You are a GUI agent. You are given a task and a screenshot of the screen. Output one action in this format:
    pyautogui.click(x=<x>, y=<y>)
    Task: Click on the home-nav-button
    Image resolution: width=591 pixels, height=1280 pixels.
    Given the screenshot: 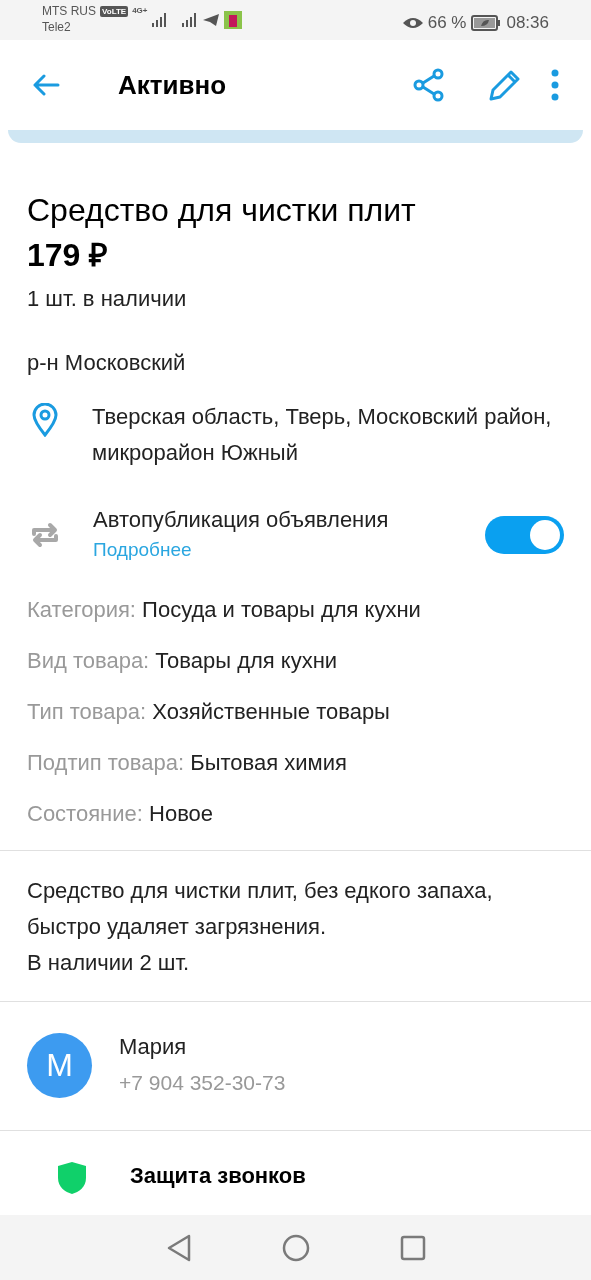 What is the action you would take?
    pyautogui.click(x=295, y=1247)
    